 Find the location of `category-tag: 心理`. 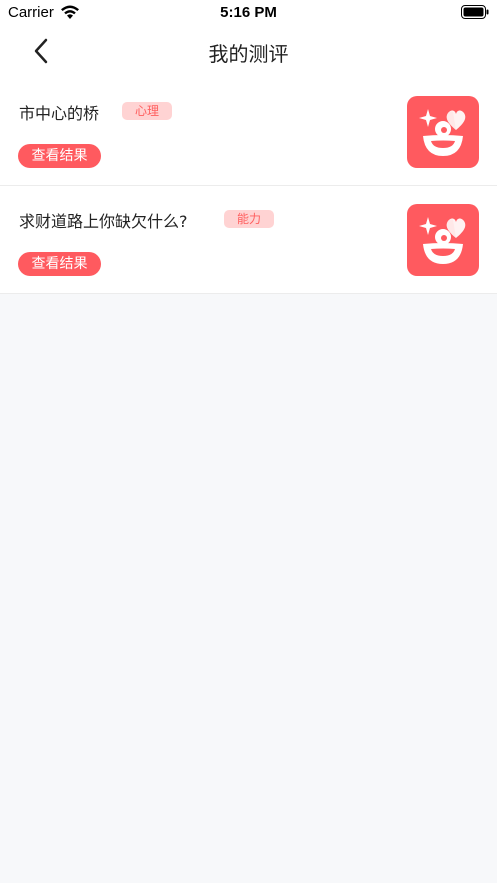

category-tag: 心理 is located at coordinates (147, 111).